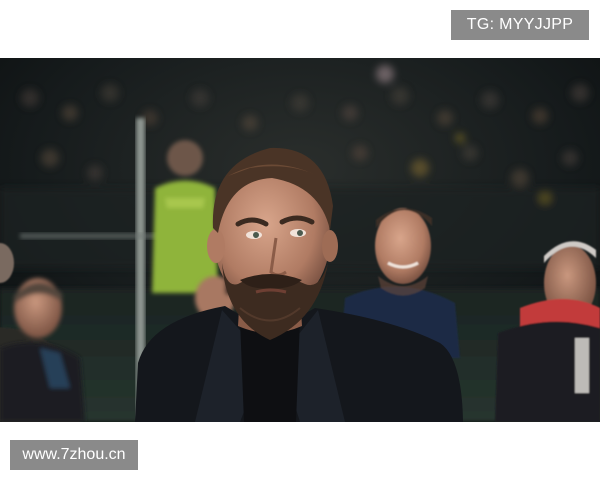 The image size is (600, 480). I want to click on railing, so click(95, 236).